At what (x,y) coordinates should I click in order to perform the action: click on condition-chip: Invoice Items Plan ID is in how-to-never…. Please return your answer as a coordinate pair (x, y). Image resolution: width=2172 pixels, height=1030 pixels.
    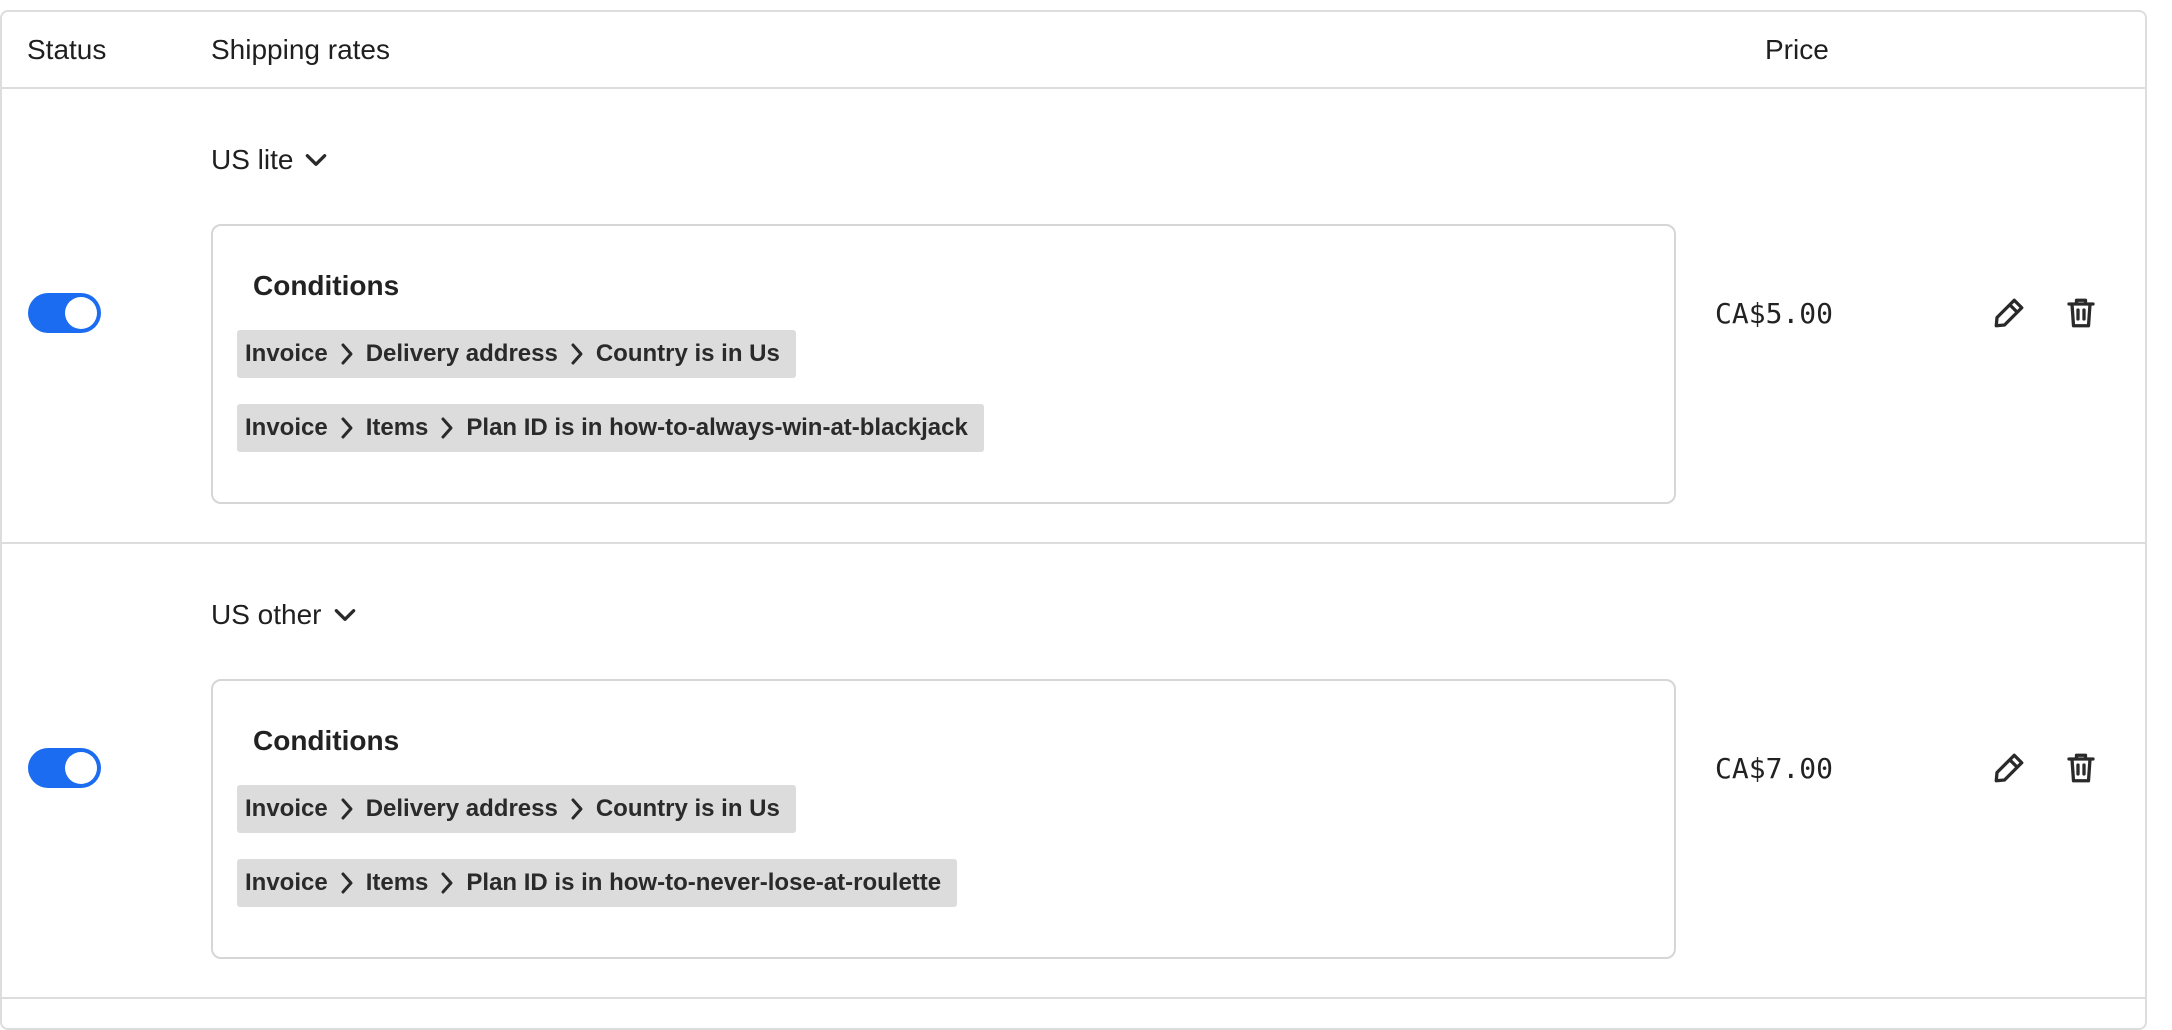
    Looking at the image, I should click on (597, 883).